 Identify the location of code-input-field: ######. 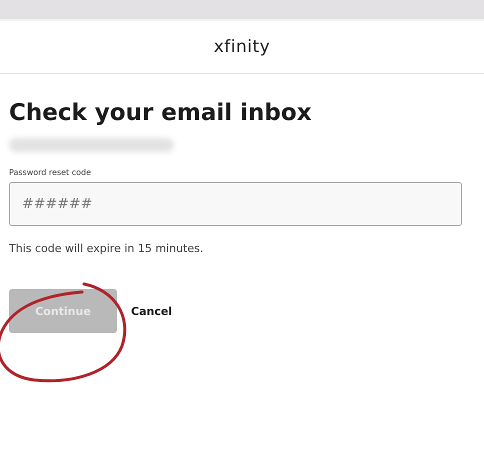
(235, 204).